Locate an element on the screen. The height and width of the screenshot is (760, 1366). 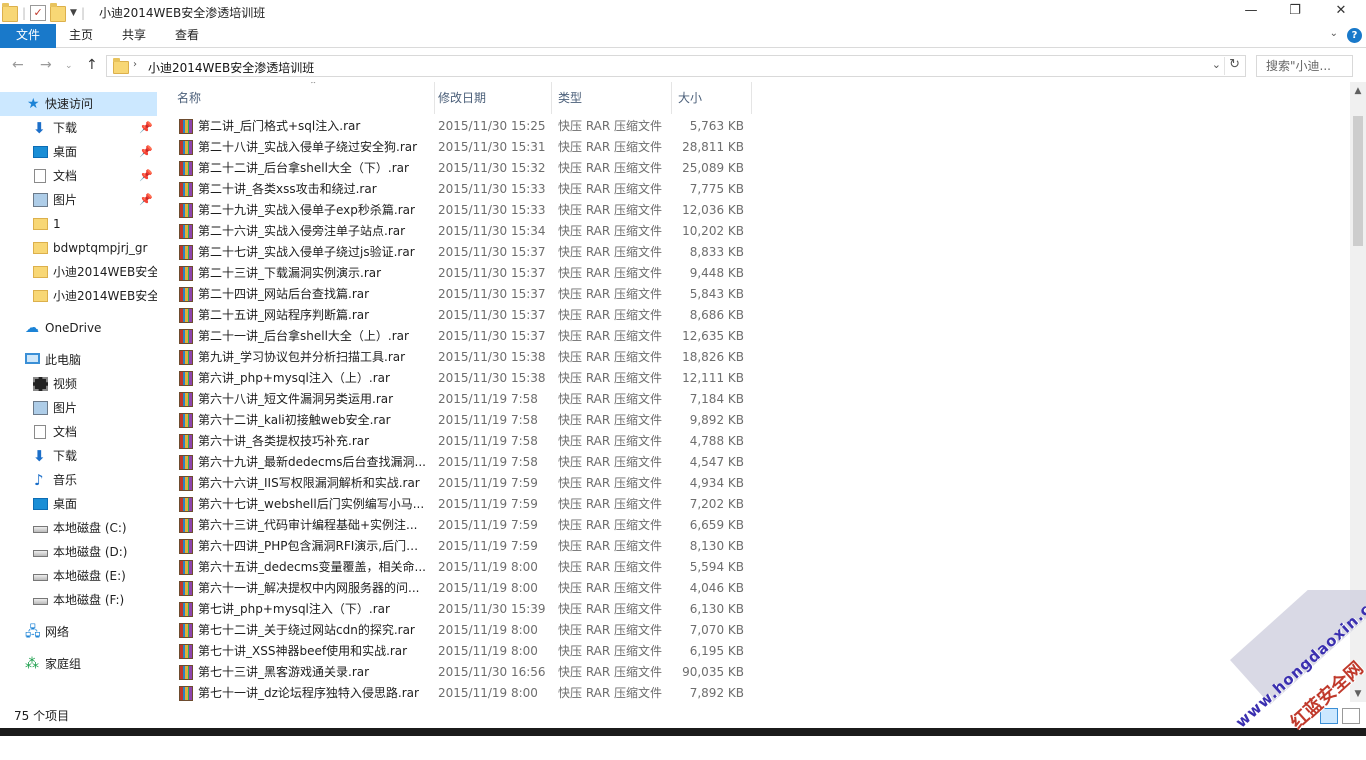
file-size: 9,448 KB is located at coordinates (716, 273).